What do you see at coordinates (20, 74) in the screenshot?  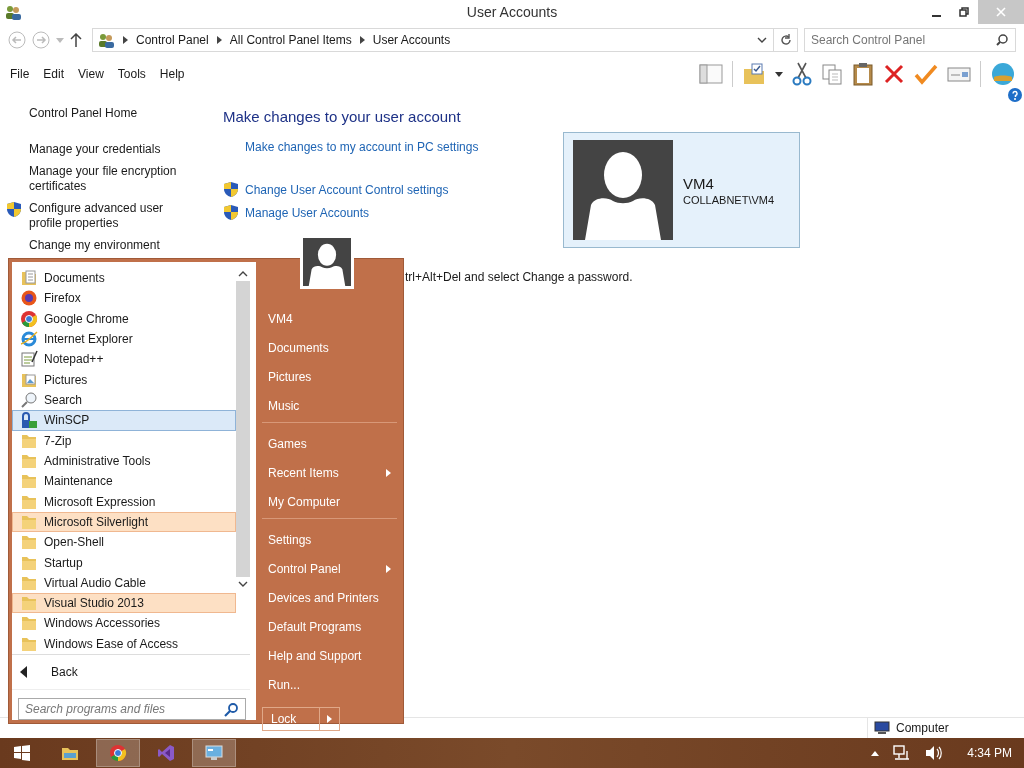 I see `menu-item: File` at bounding box center [20, 74].